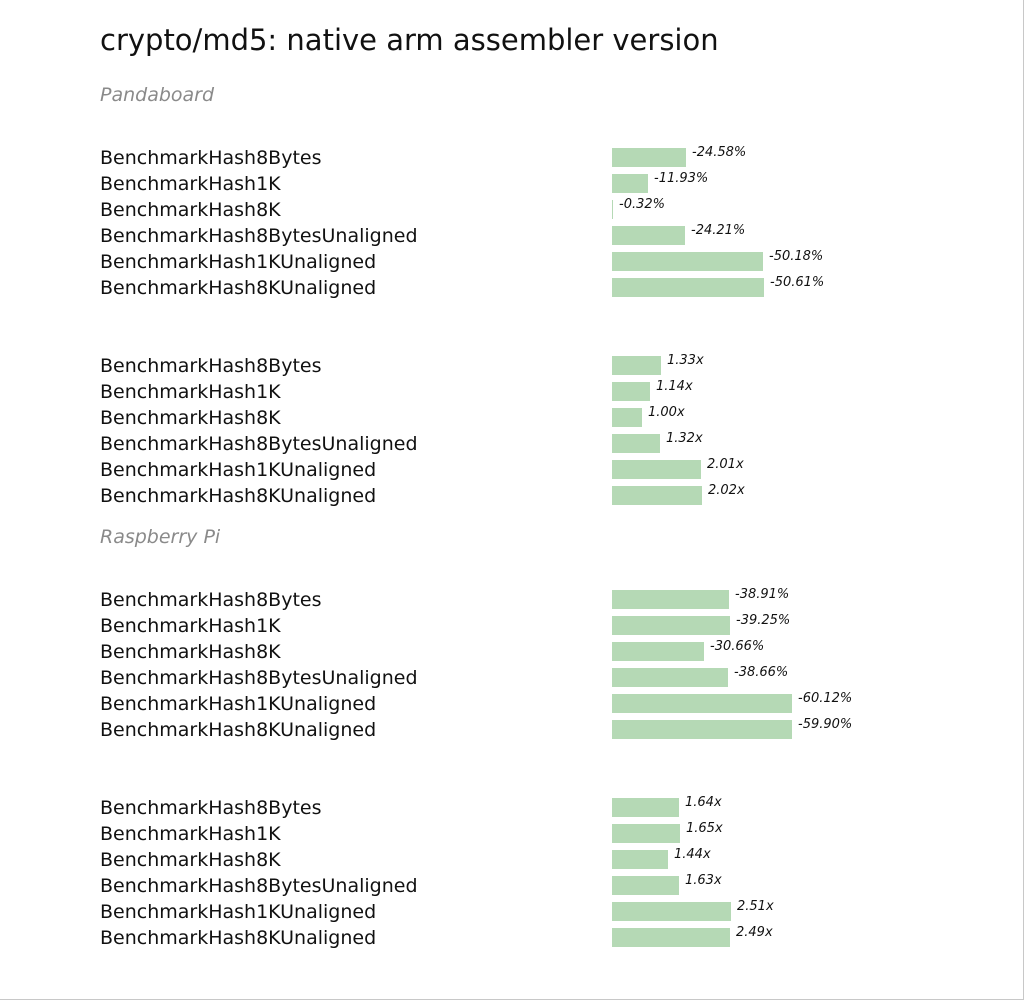  Describe the element at coordinates (763, 620) in the screenshot. I see `bar-value-label: -39.25%` at that location.